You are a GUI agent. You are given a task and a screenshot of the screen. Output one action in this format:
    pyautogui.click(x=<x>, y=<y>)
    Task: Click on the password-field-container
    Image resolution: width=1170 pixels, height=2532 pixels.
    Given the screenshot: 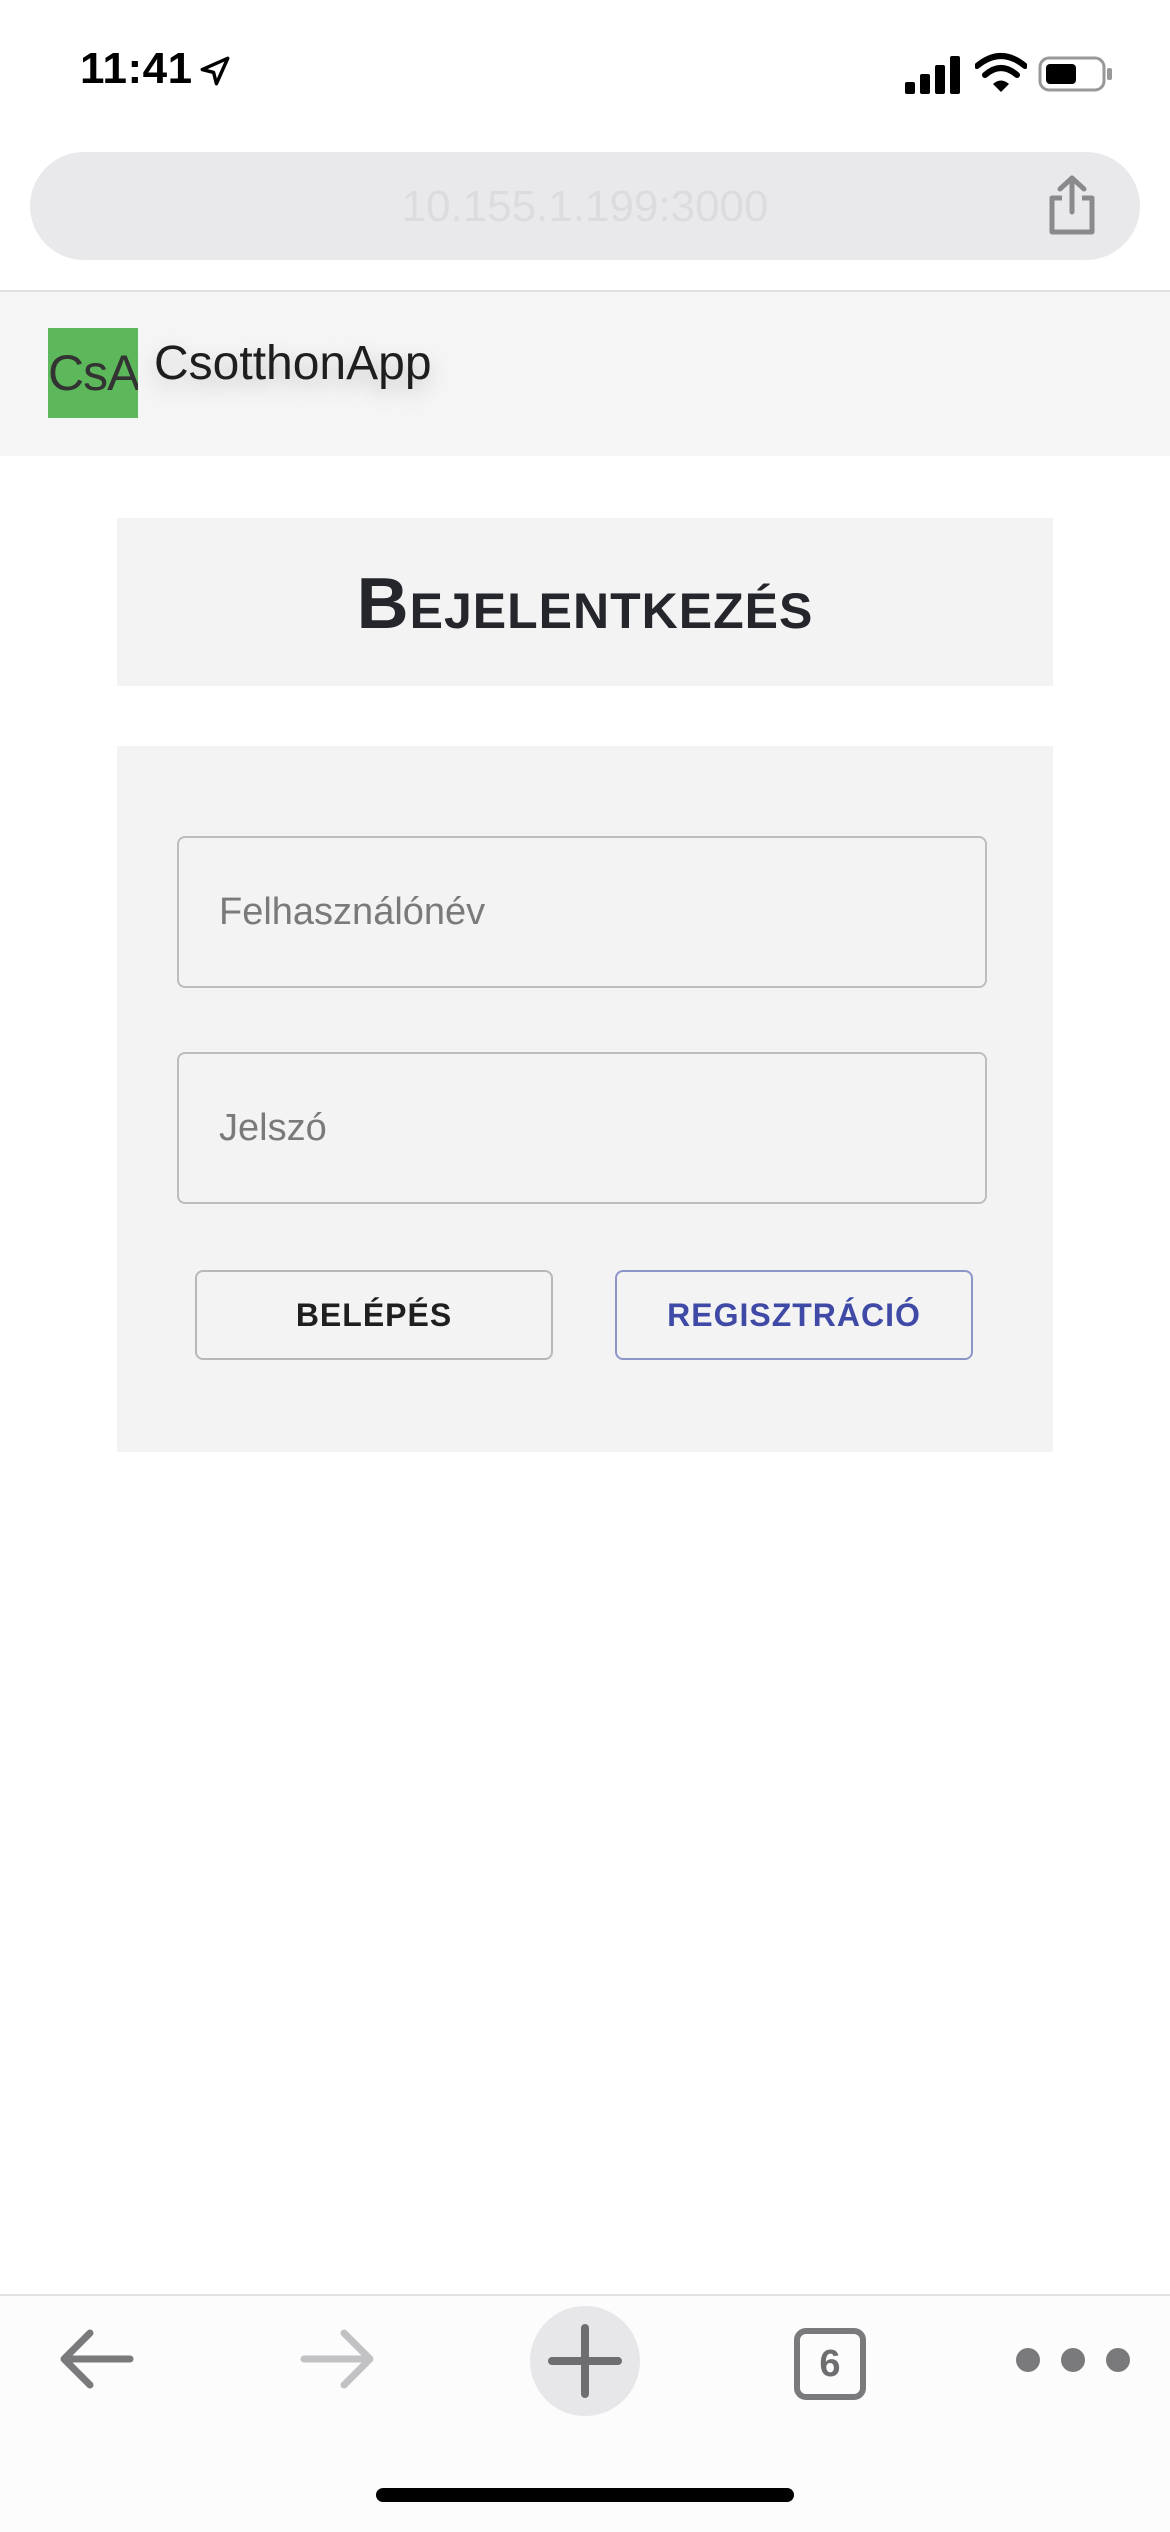 What is the action you would take?
    pyautogui.click(x=582, y=1128)
    